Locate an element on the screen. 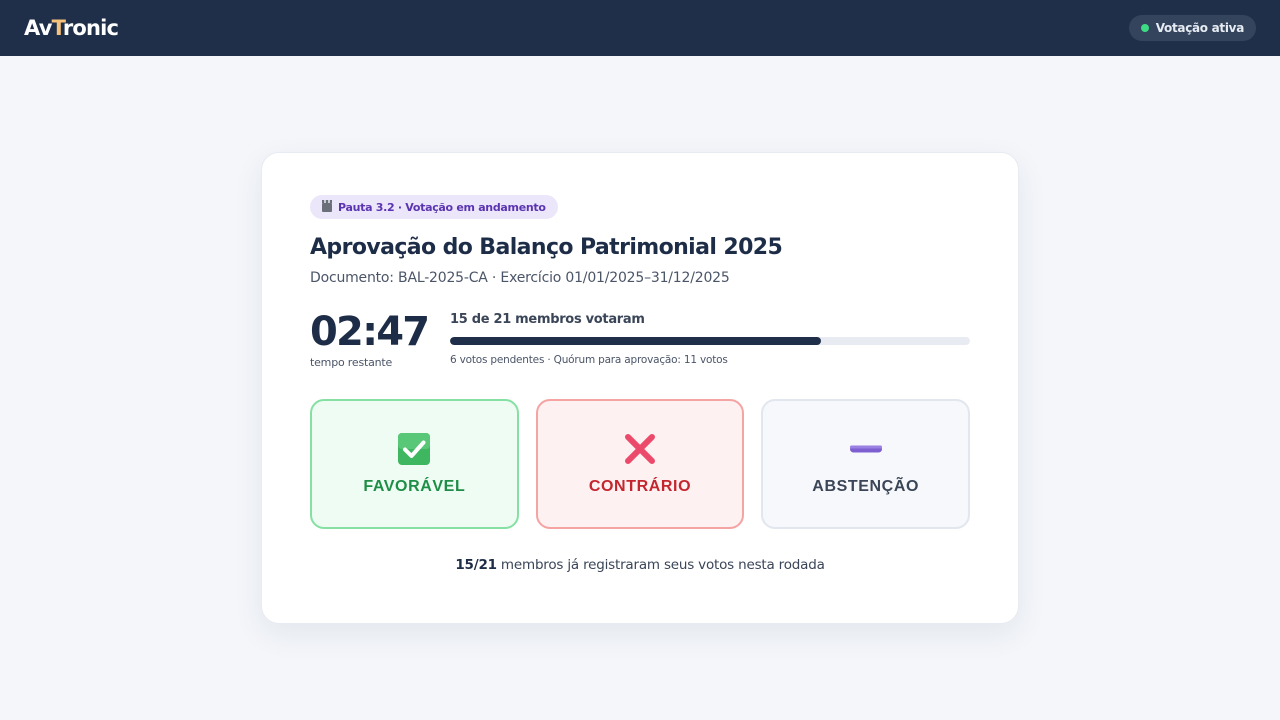 The width and height of the screenshot is (1280, 720). clapperboard-icon is located at coordinates (327, 205).